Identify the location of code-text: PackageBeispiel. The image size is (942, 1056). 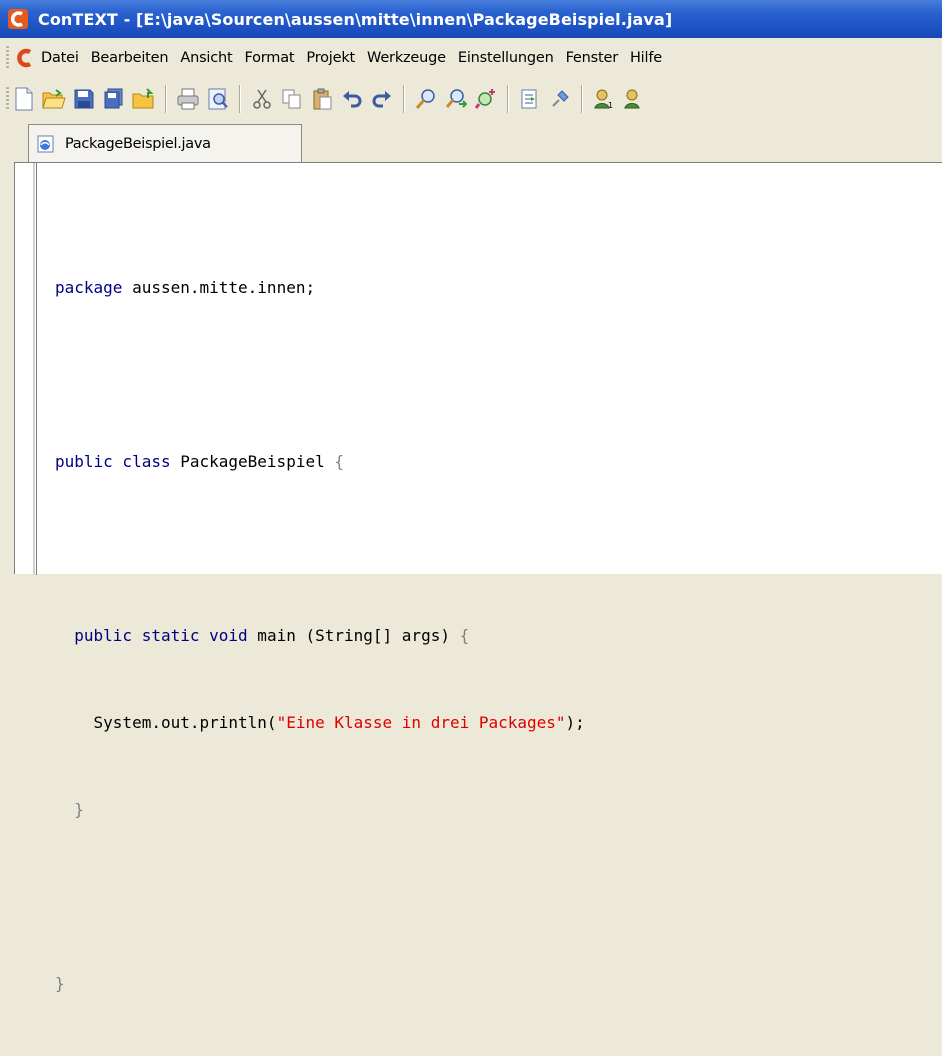
(252, 461).